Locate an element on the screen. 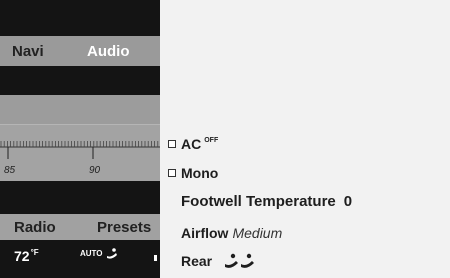 The width and height of the screenshot is (450, 278). frequency-scale: 85 90 is located at coordinates (80, 152).